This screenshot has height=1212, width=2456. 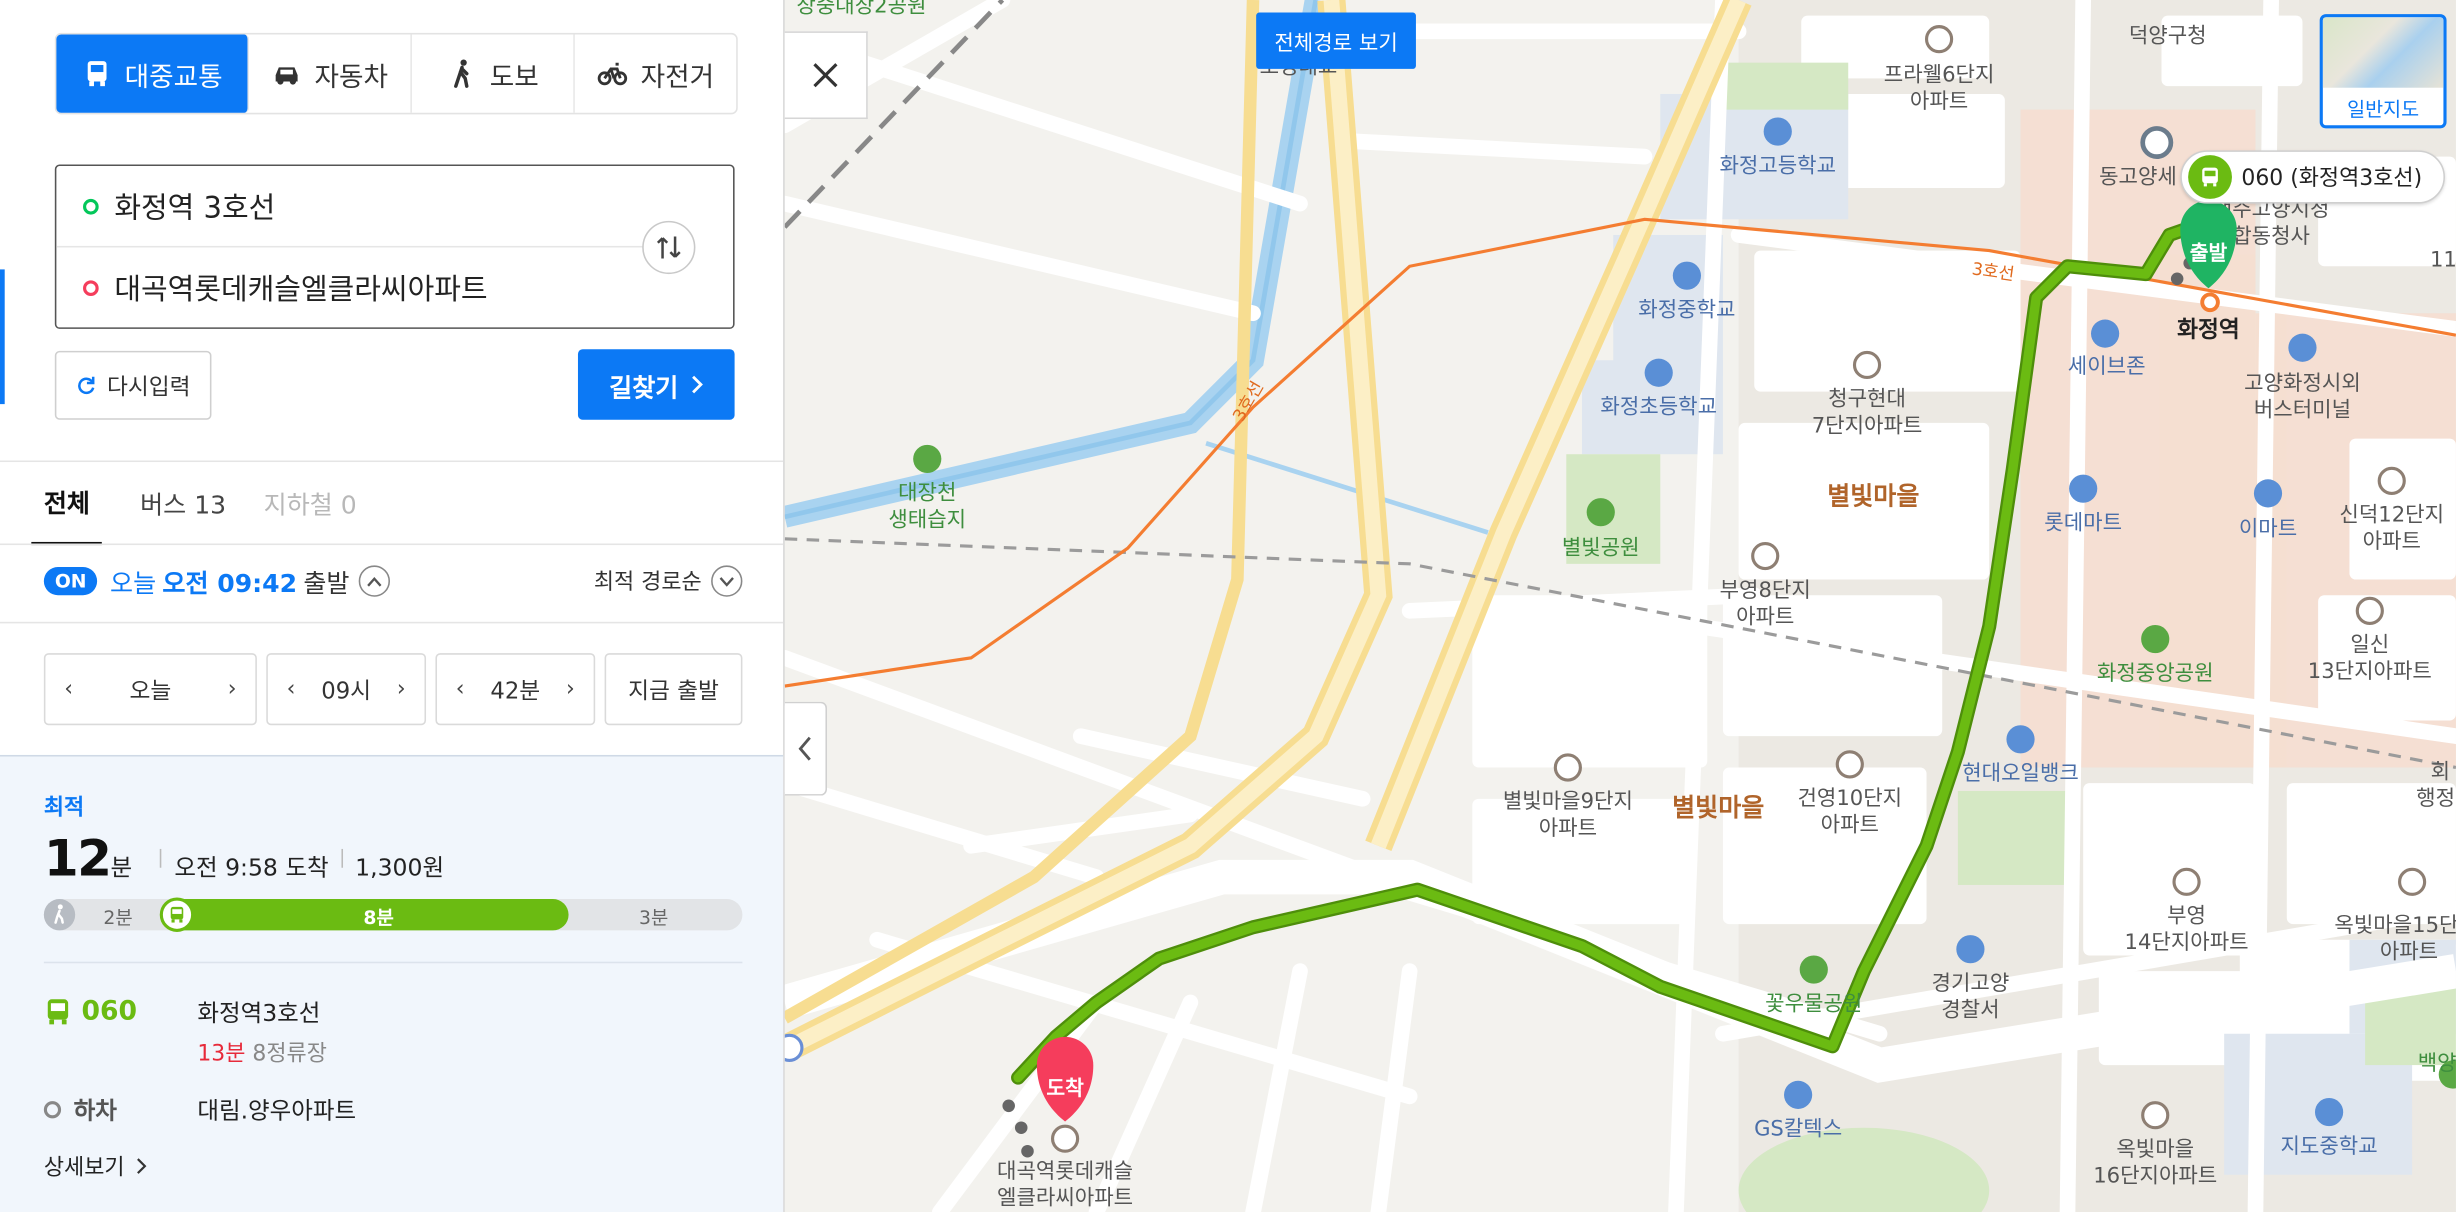 What do you see at coordinates (2392, 540) in the screenshot?
I see `map-label-sinduk-2: 아파트` at bounding box center [2392, 540].